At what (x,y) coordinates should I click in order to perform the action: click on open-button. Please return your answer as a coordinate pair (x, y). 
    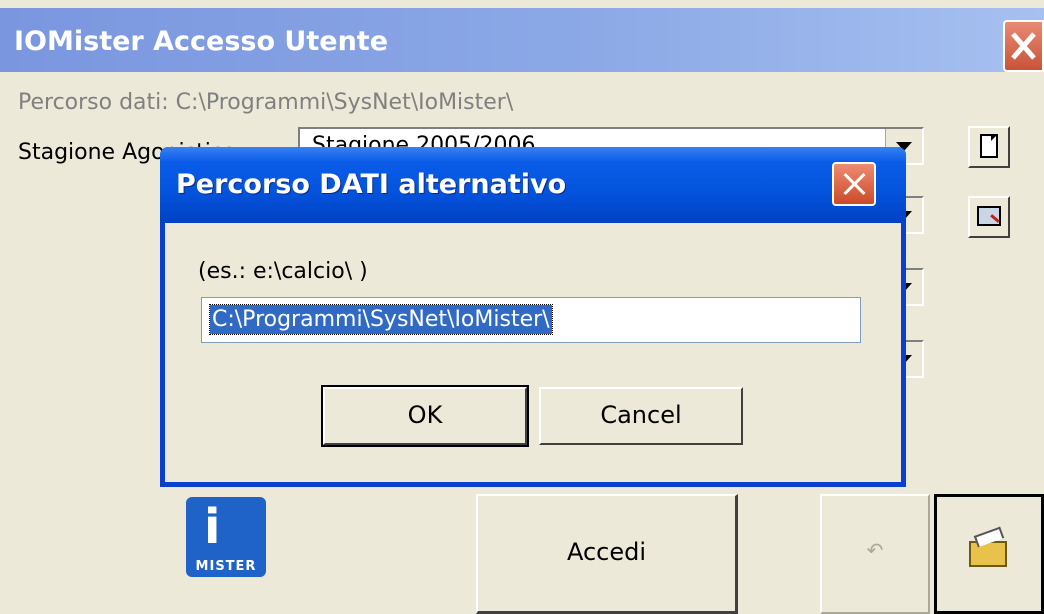
    Looking at the image, I should click on (989, 554).